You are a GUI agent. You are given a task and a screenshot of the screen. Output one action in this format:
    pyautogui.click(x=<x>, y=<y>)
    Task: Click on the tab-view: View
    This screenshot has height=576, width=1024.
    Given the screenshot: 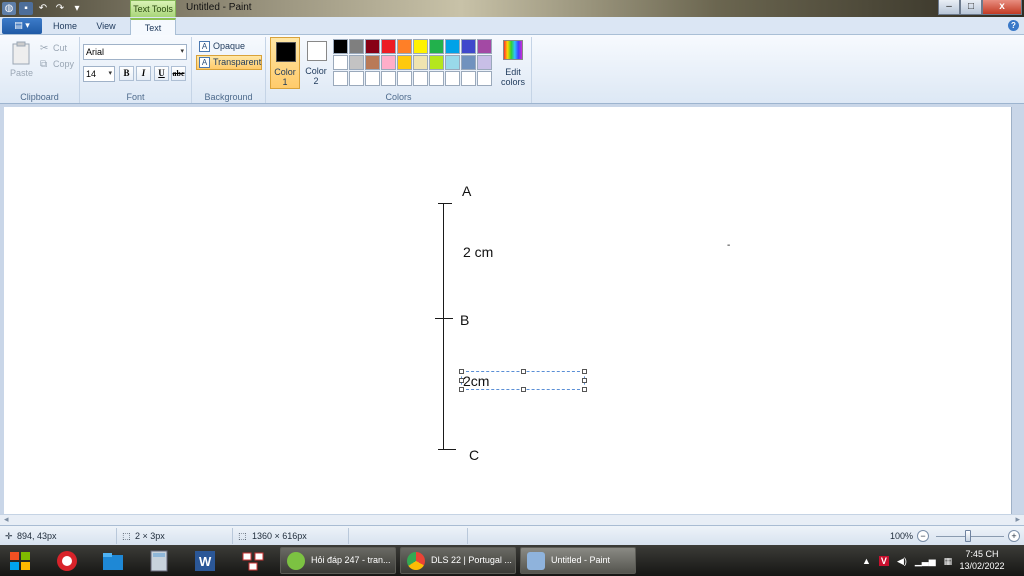 What is the action you would take?
    pyautogui.click(x=106, y=26)
    